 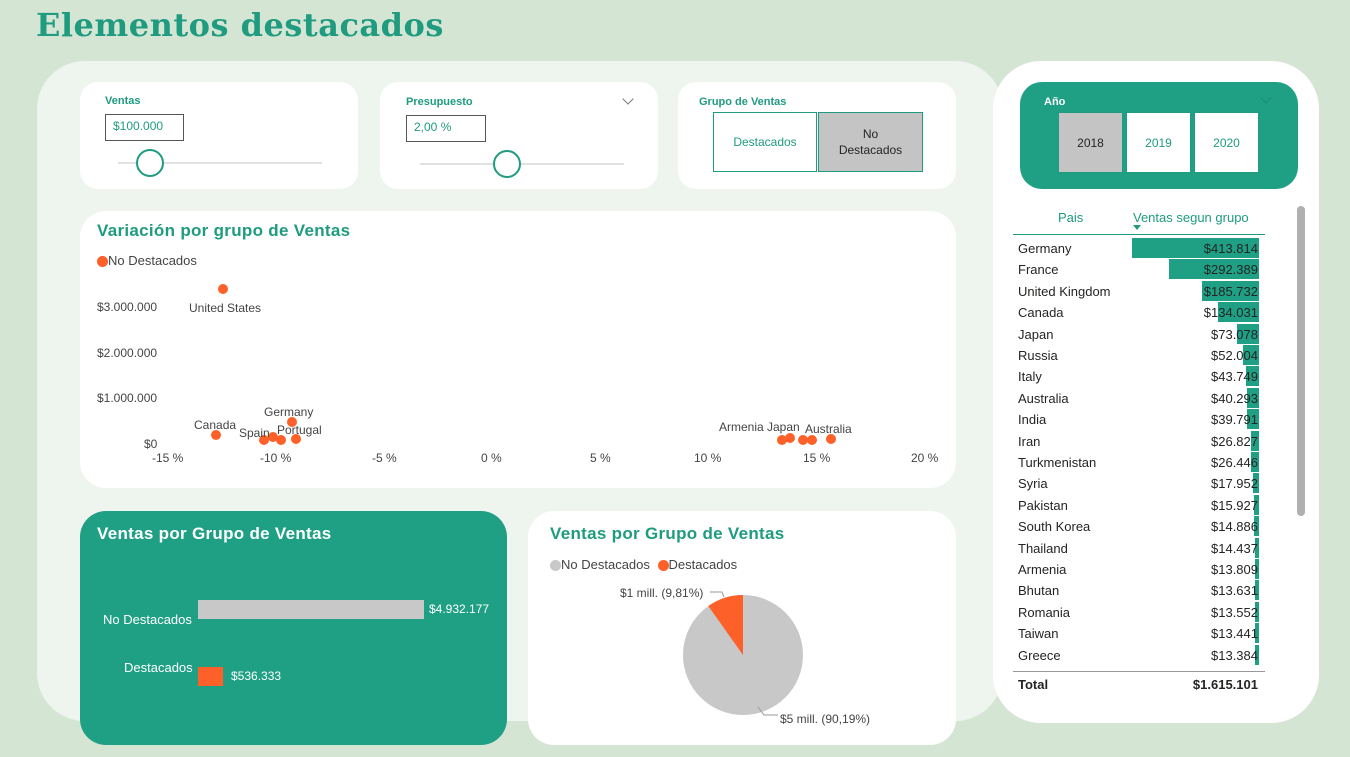 I want to click on cell-ventas: $185.732, so click(x=1230, y=291).